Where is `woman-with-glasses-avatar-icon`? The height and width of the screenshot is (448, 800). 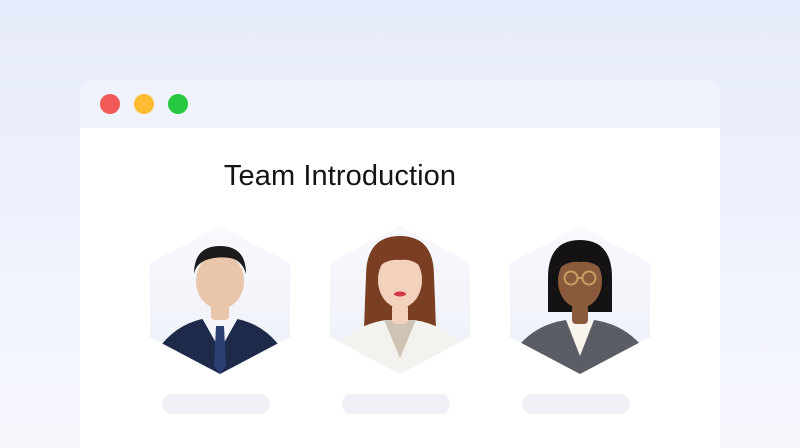 woman-with-glasses-avatar-icon is located at coordinates (580, 300).